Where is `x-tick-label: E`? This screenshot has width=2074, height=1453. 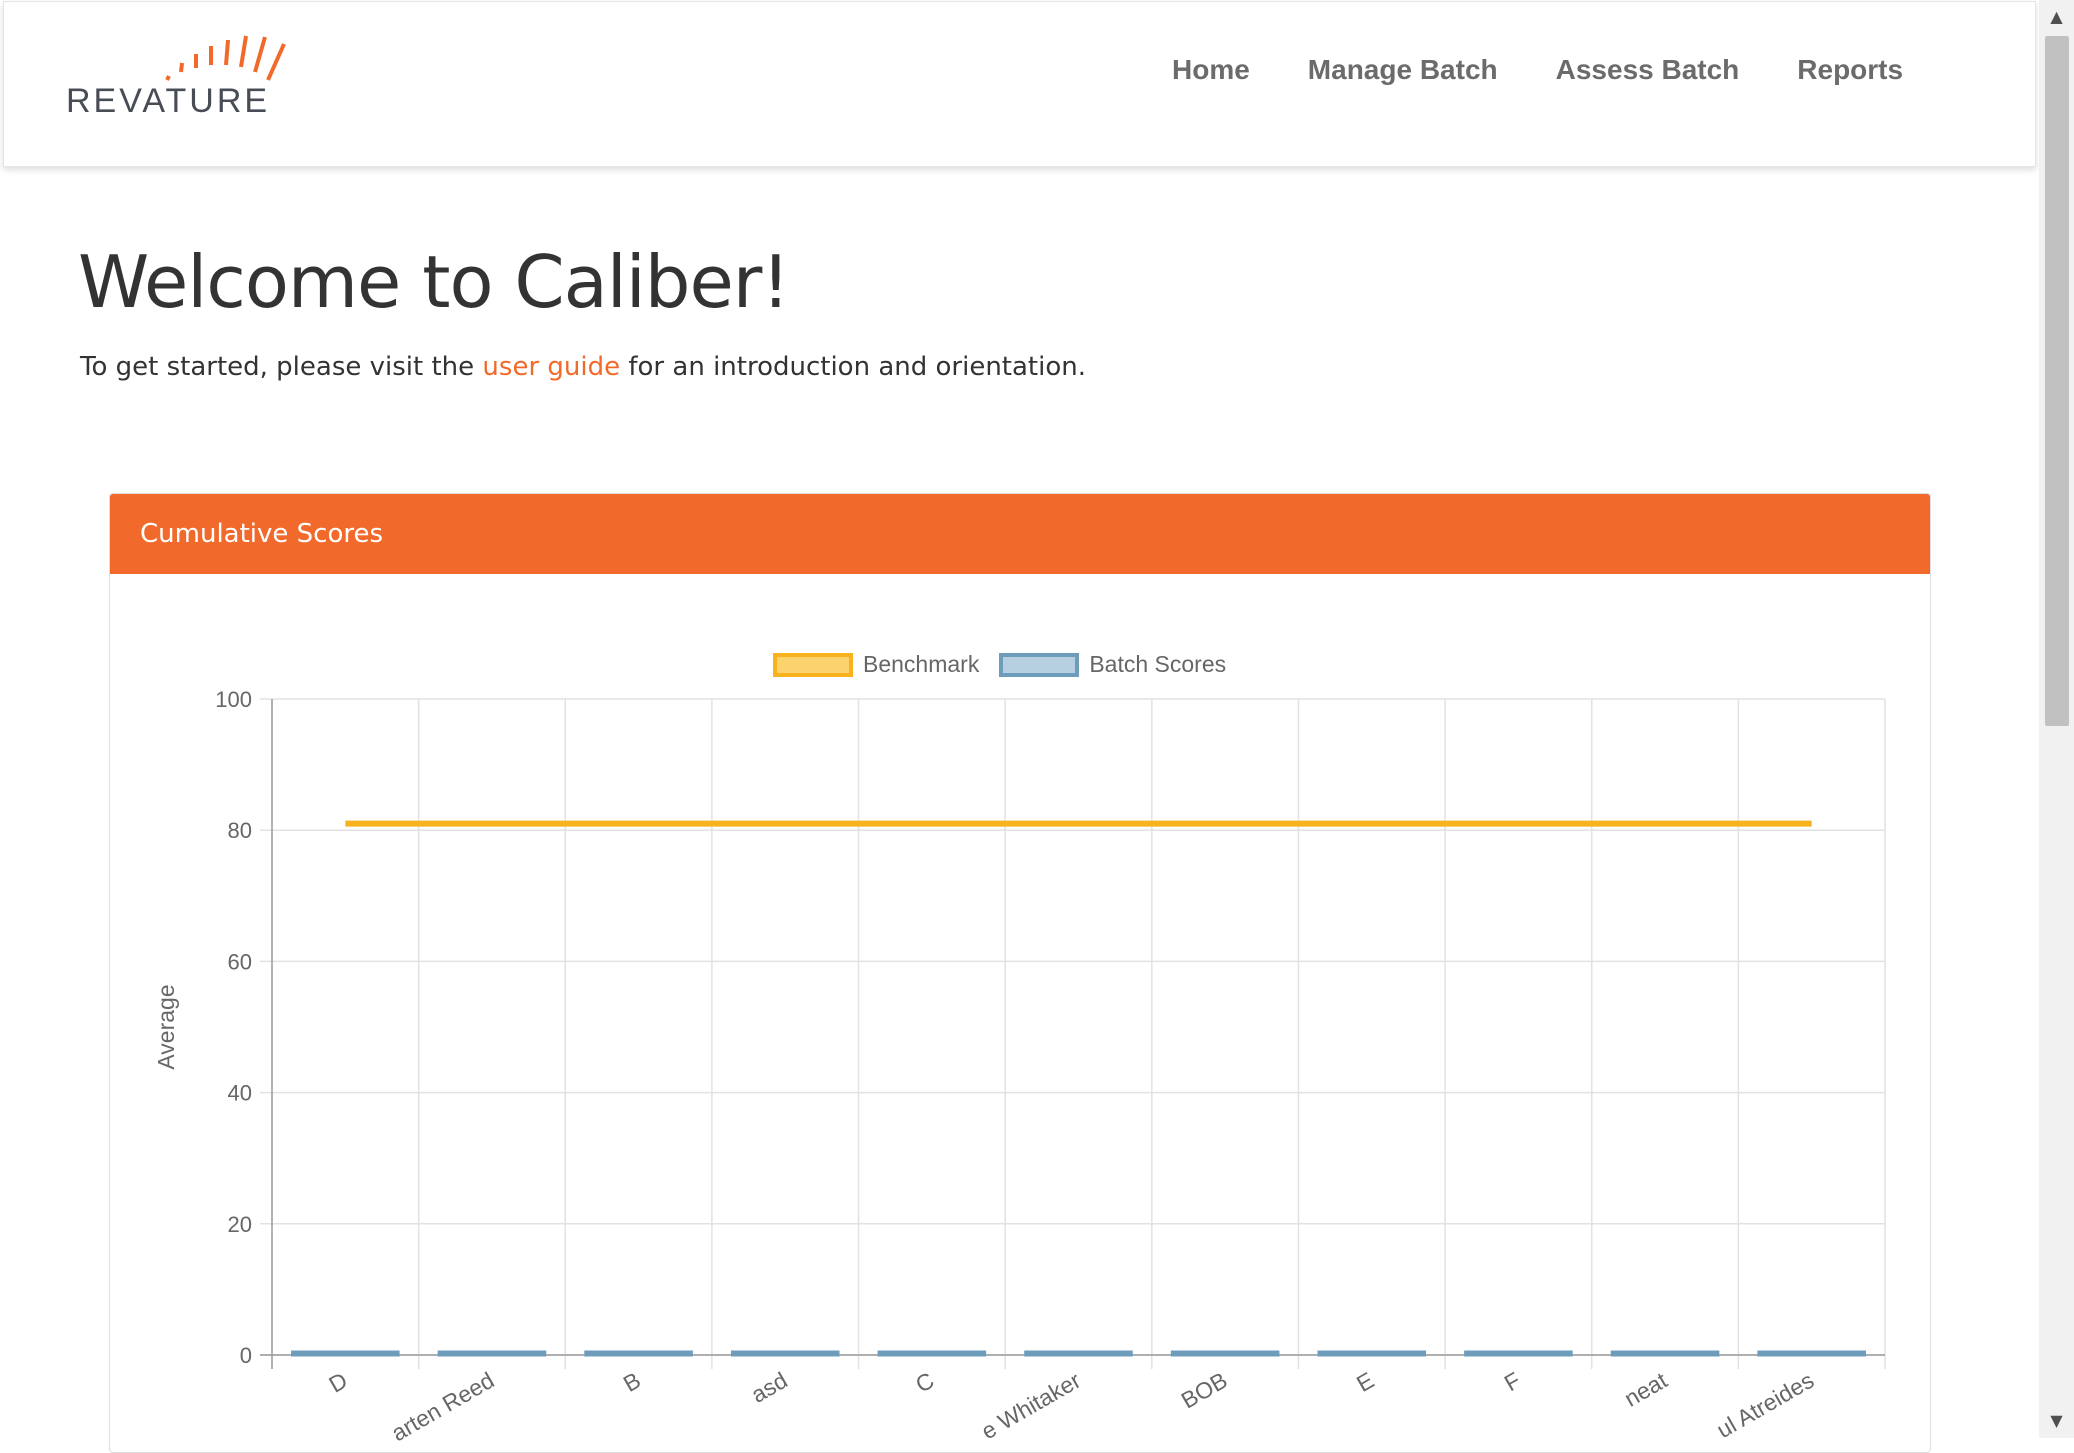 x-tick-label: E is located at coordinates (1365, 1382).